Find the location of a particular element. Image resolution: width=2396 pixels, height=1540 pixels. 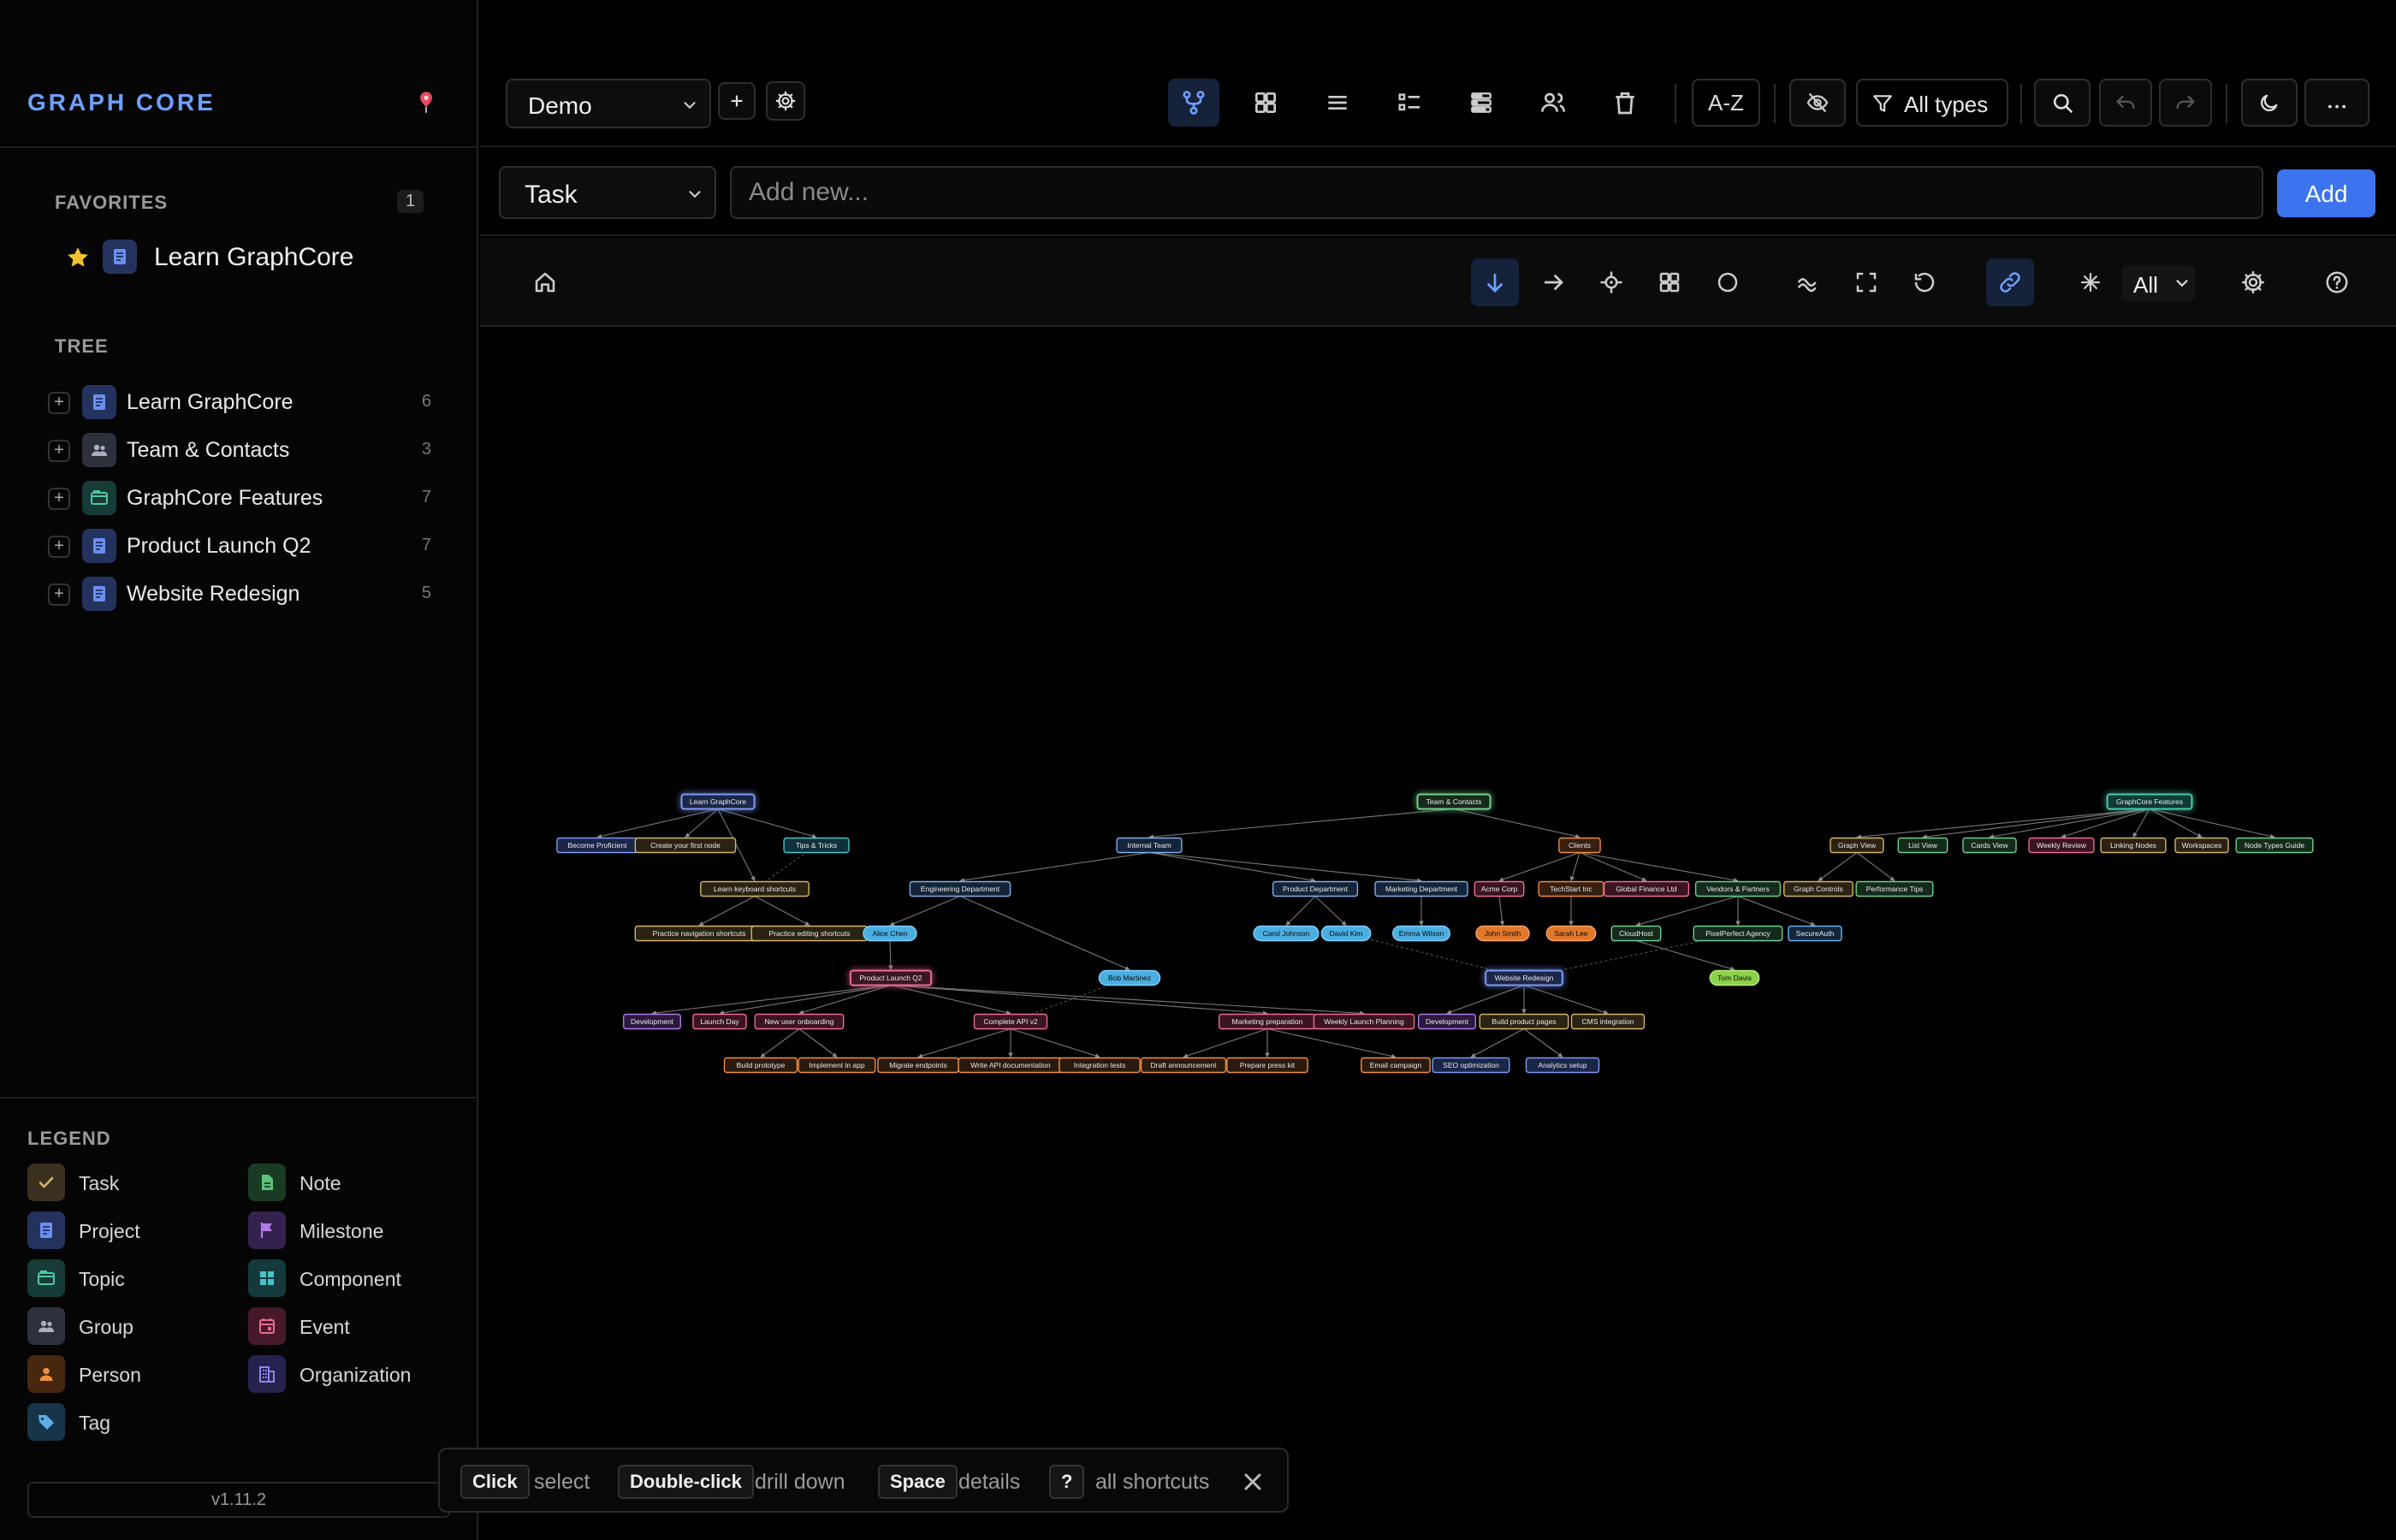

favorite-item: Learn GraphCore is located at coordinates (262, 258).